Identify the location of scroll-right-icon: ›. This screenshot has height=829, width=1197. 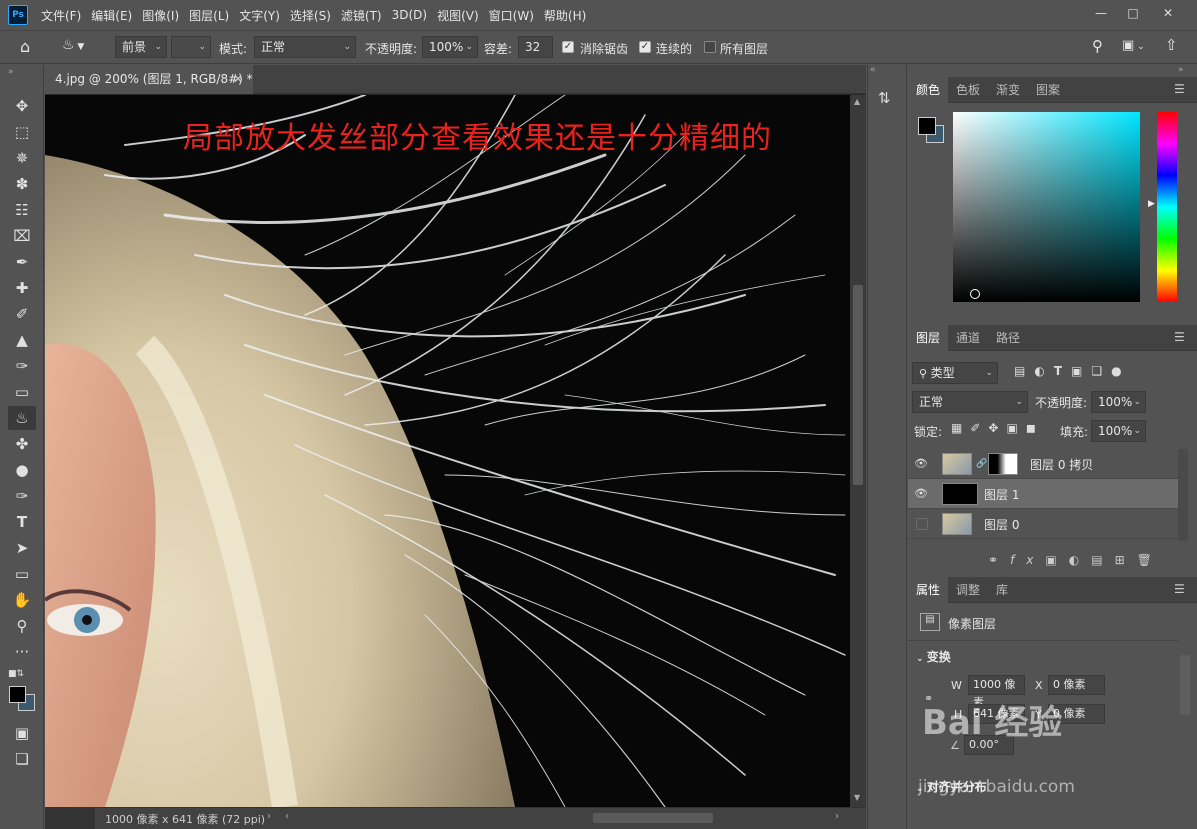
(837, 816).